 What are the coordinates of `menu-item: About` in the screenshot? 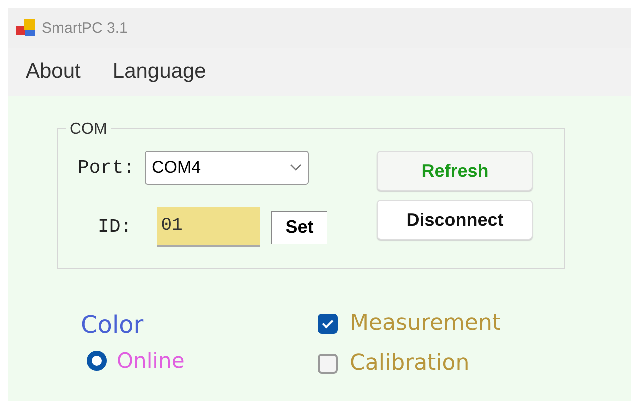 It's located at (53, 72).